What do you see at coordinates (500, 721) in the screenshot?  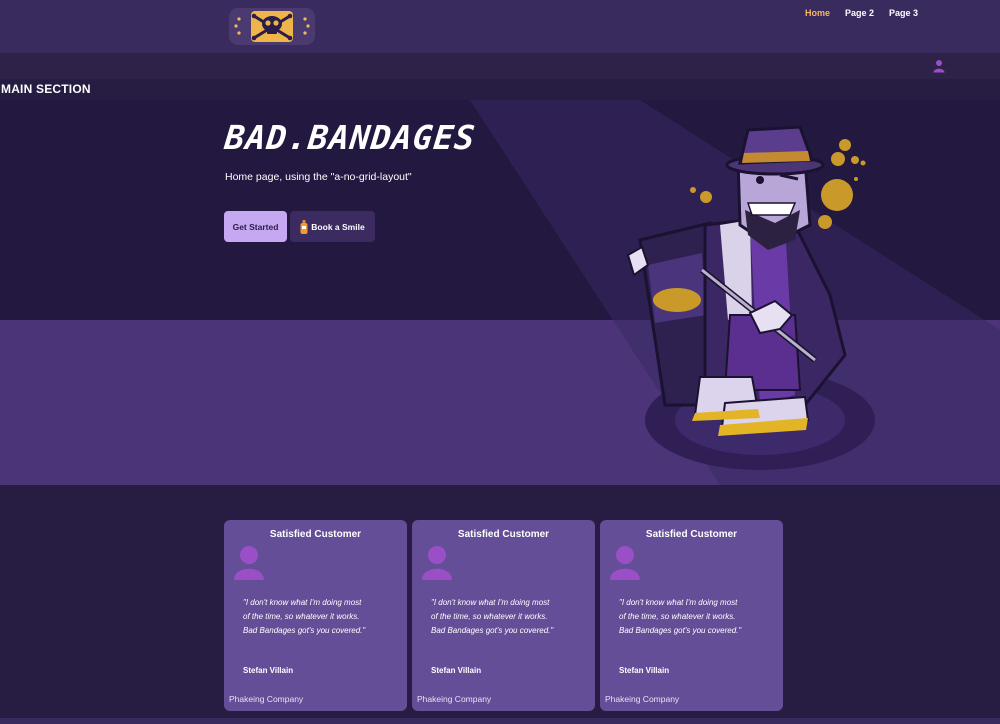 I see `footer-strip` at bounding box center [500, 721].